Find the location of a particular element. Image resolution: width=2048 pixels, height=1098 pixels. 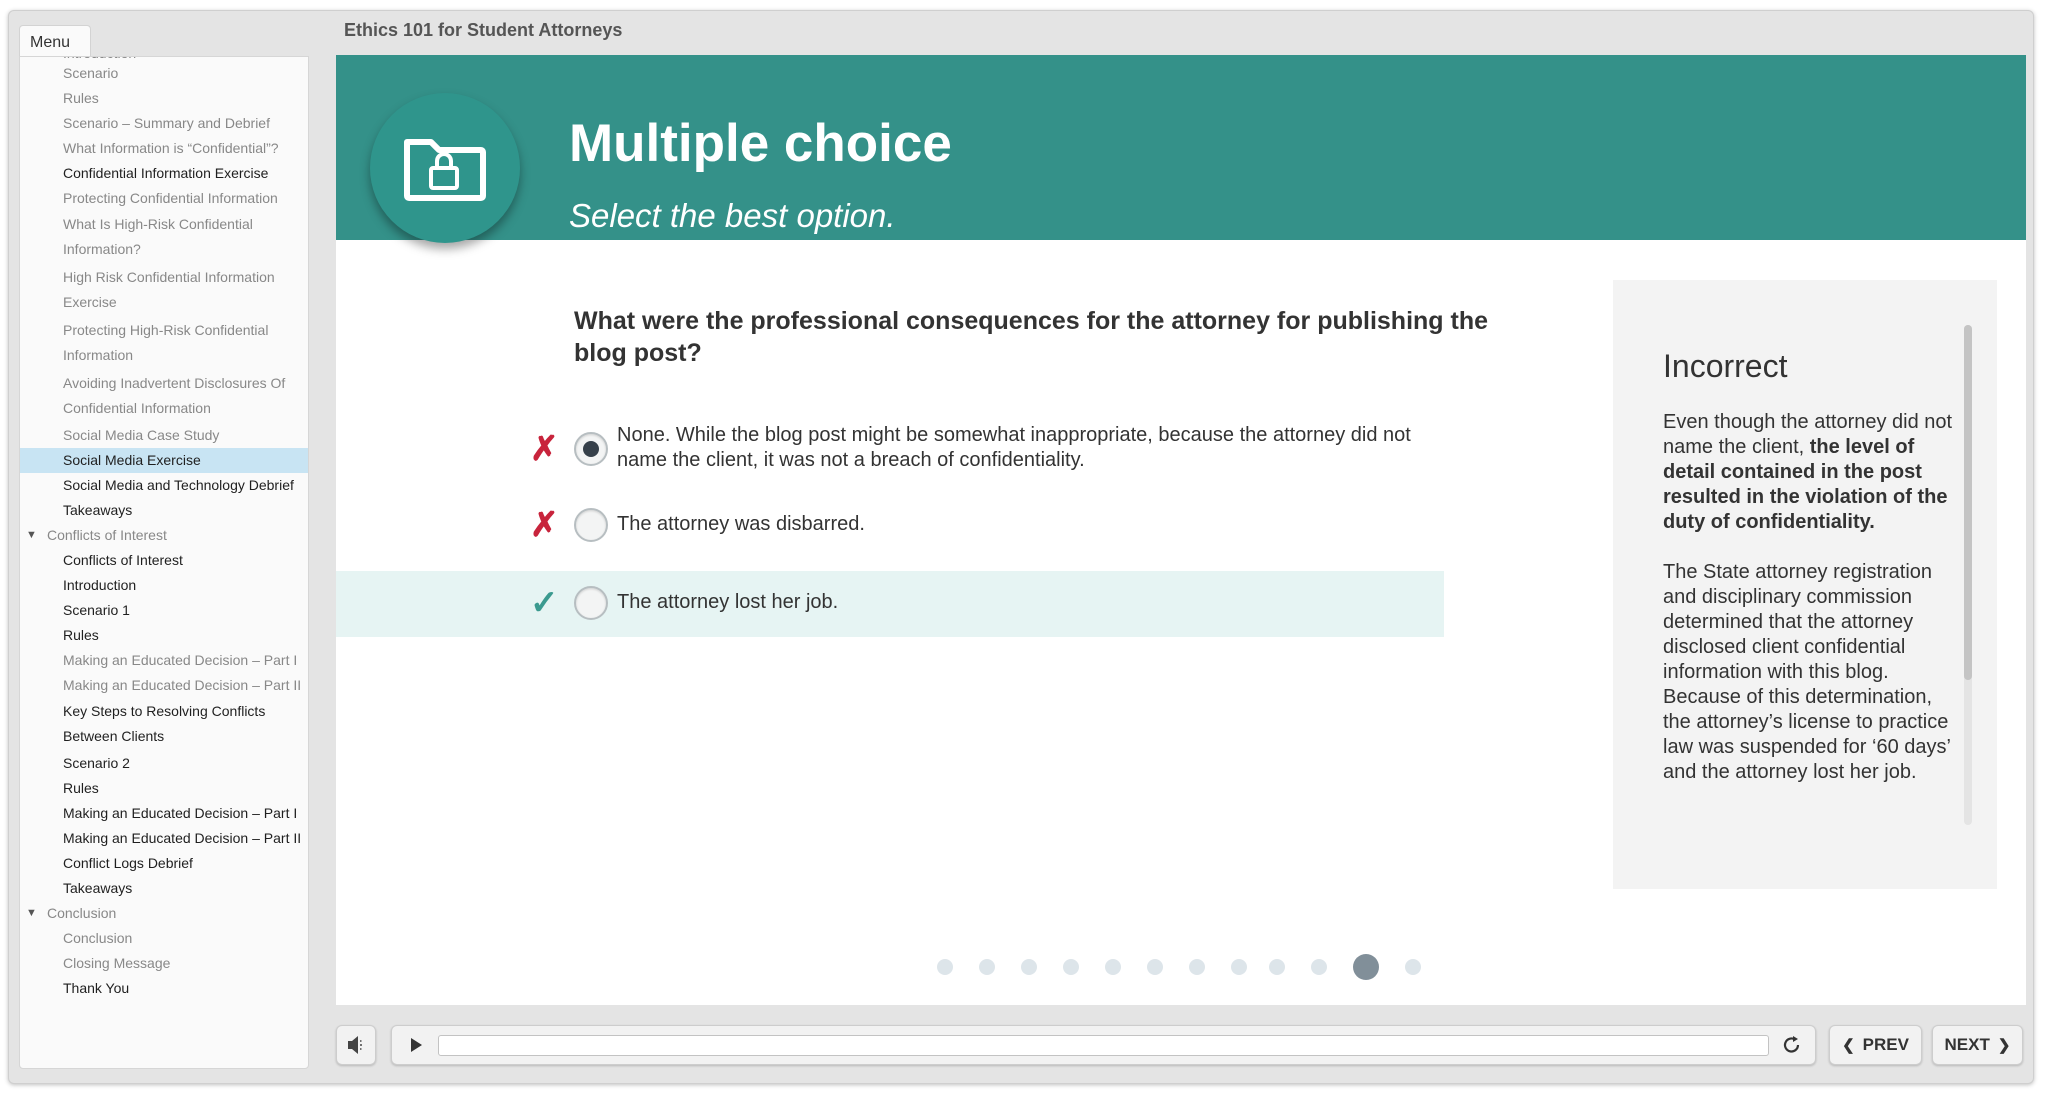

play-icon is located at coordinates (416, 1045).